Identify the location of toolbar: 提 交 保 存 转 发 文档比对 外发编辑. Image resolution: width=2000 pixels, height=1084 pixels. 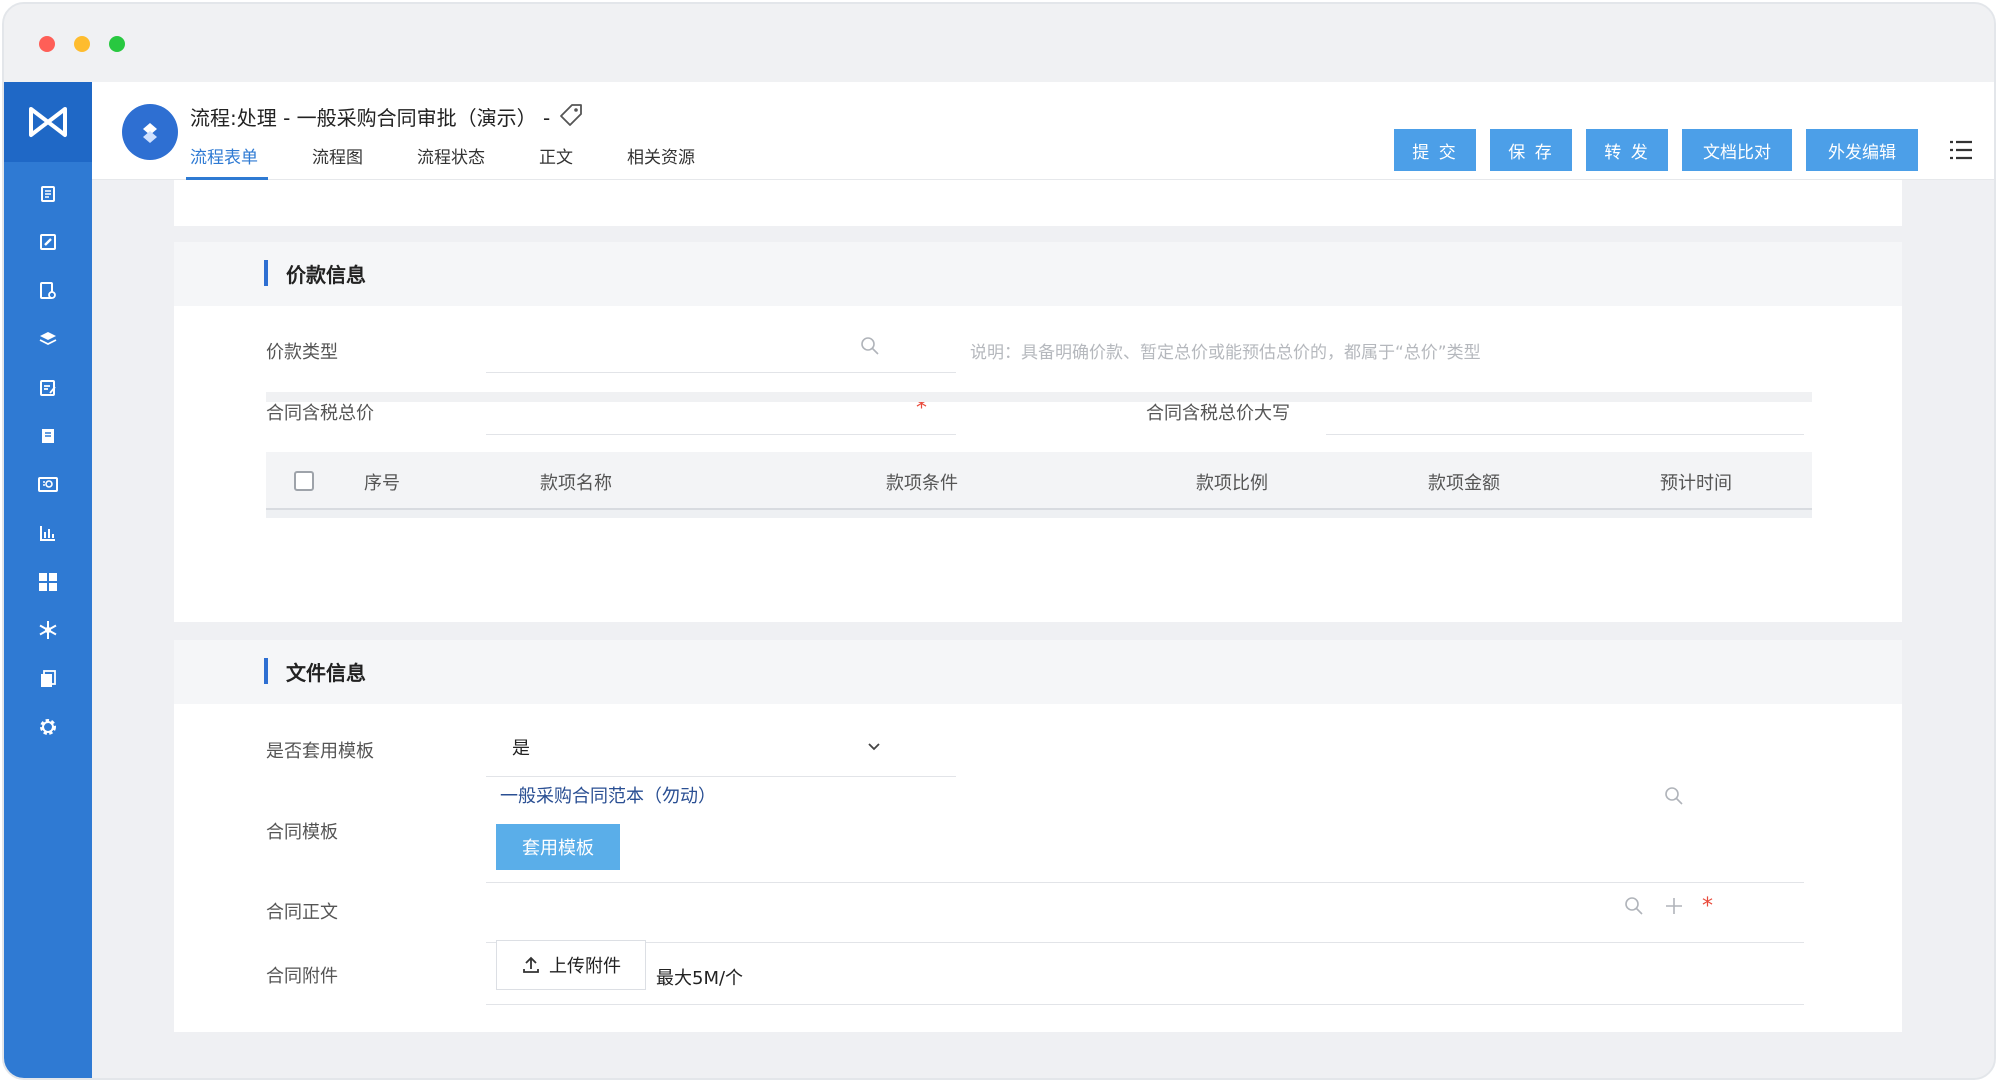
(1663, 150).